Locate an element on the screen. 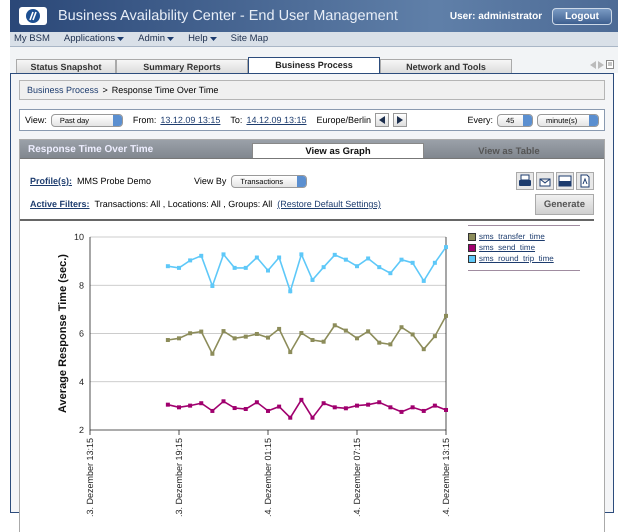  pdf-icon is located at coordinates (585, 181).